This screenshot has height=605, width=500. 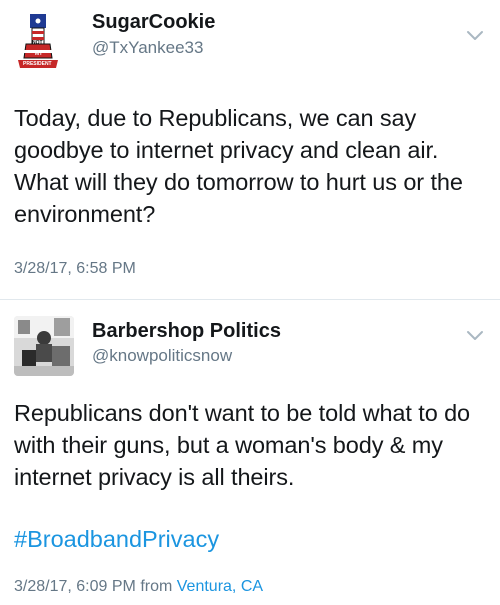 I want to click on barbershop-photo-avatar-icon, so click(x=44, y=346).